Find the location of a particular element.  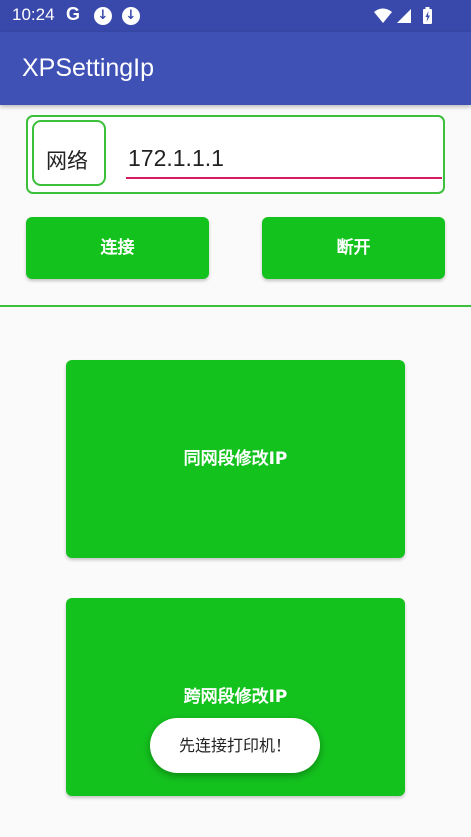

toast-message: 先连接打印机！ is located at coordinates (235, 745).